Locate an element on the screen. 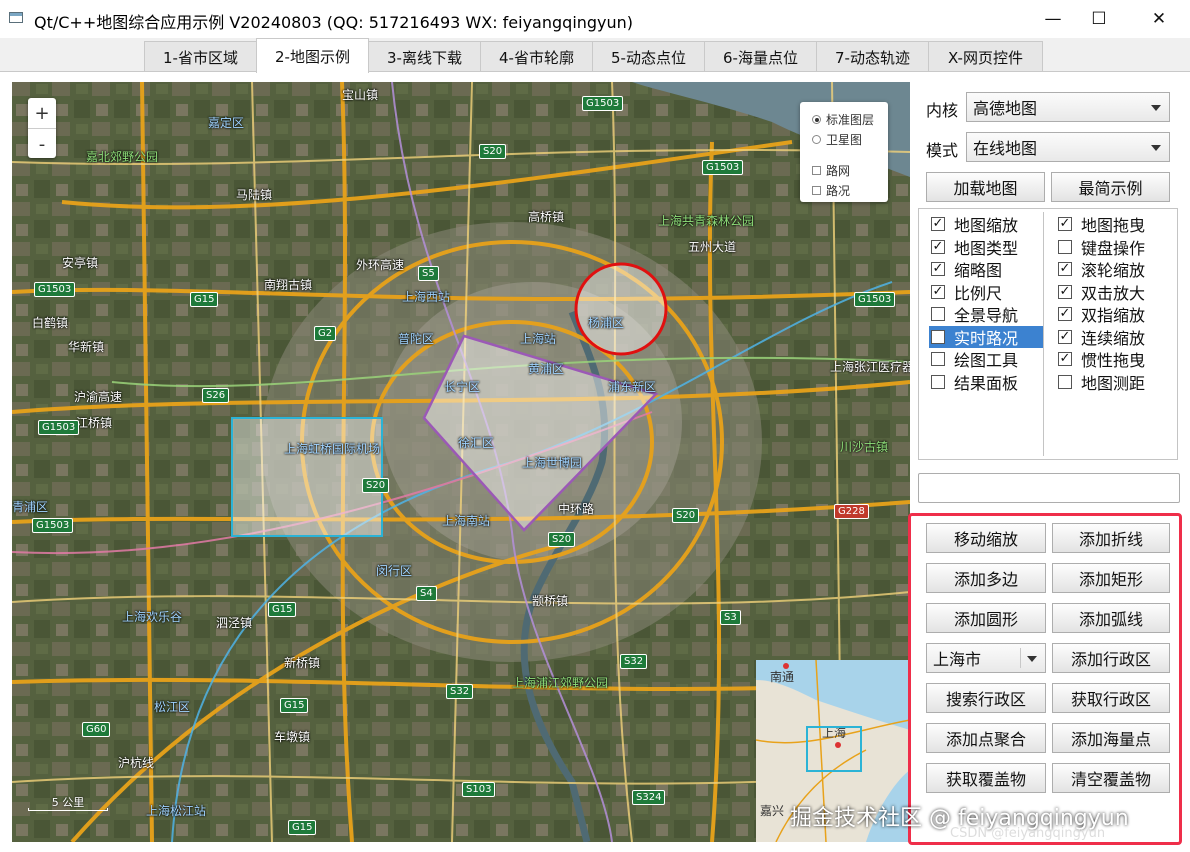  option-checkbox: 地图类型 is located at coordinates (974, 247).